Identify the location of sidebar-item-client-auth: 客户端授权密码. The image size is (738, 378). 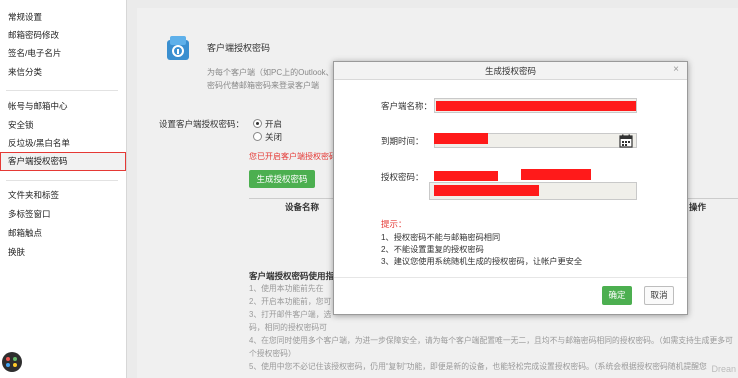
(38, 161).